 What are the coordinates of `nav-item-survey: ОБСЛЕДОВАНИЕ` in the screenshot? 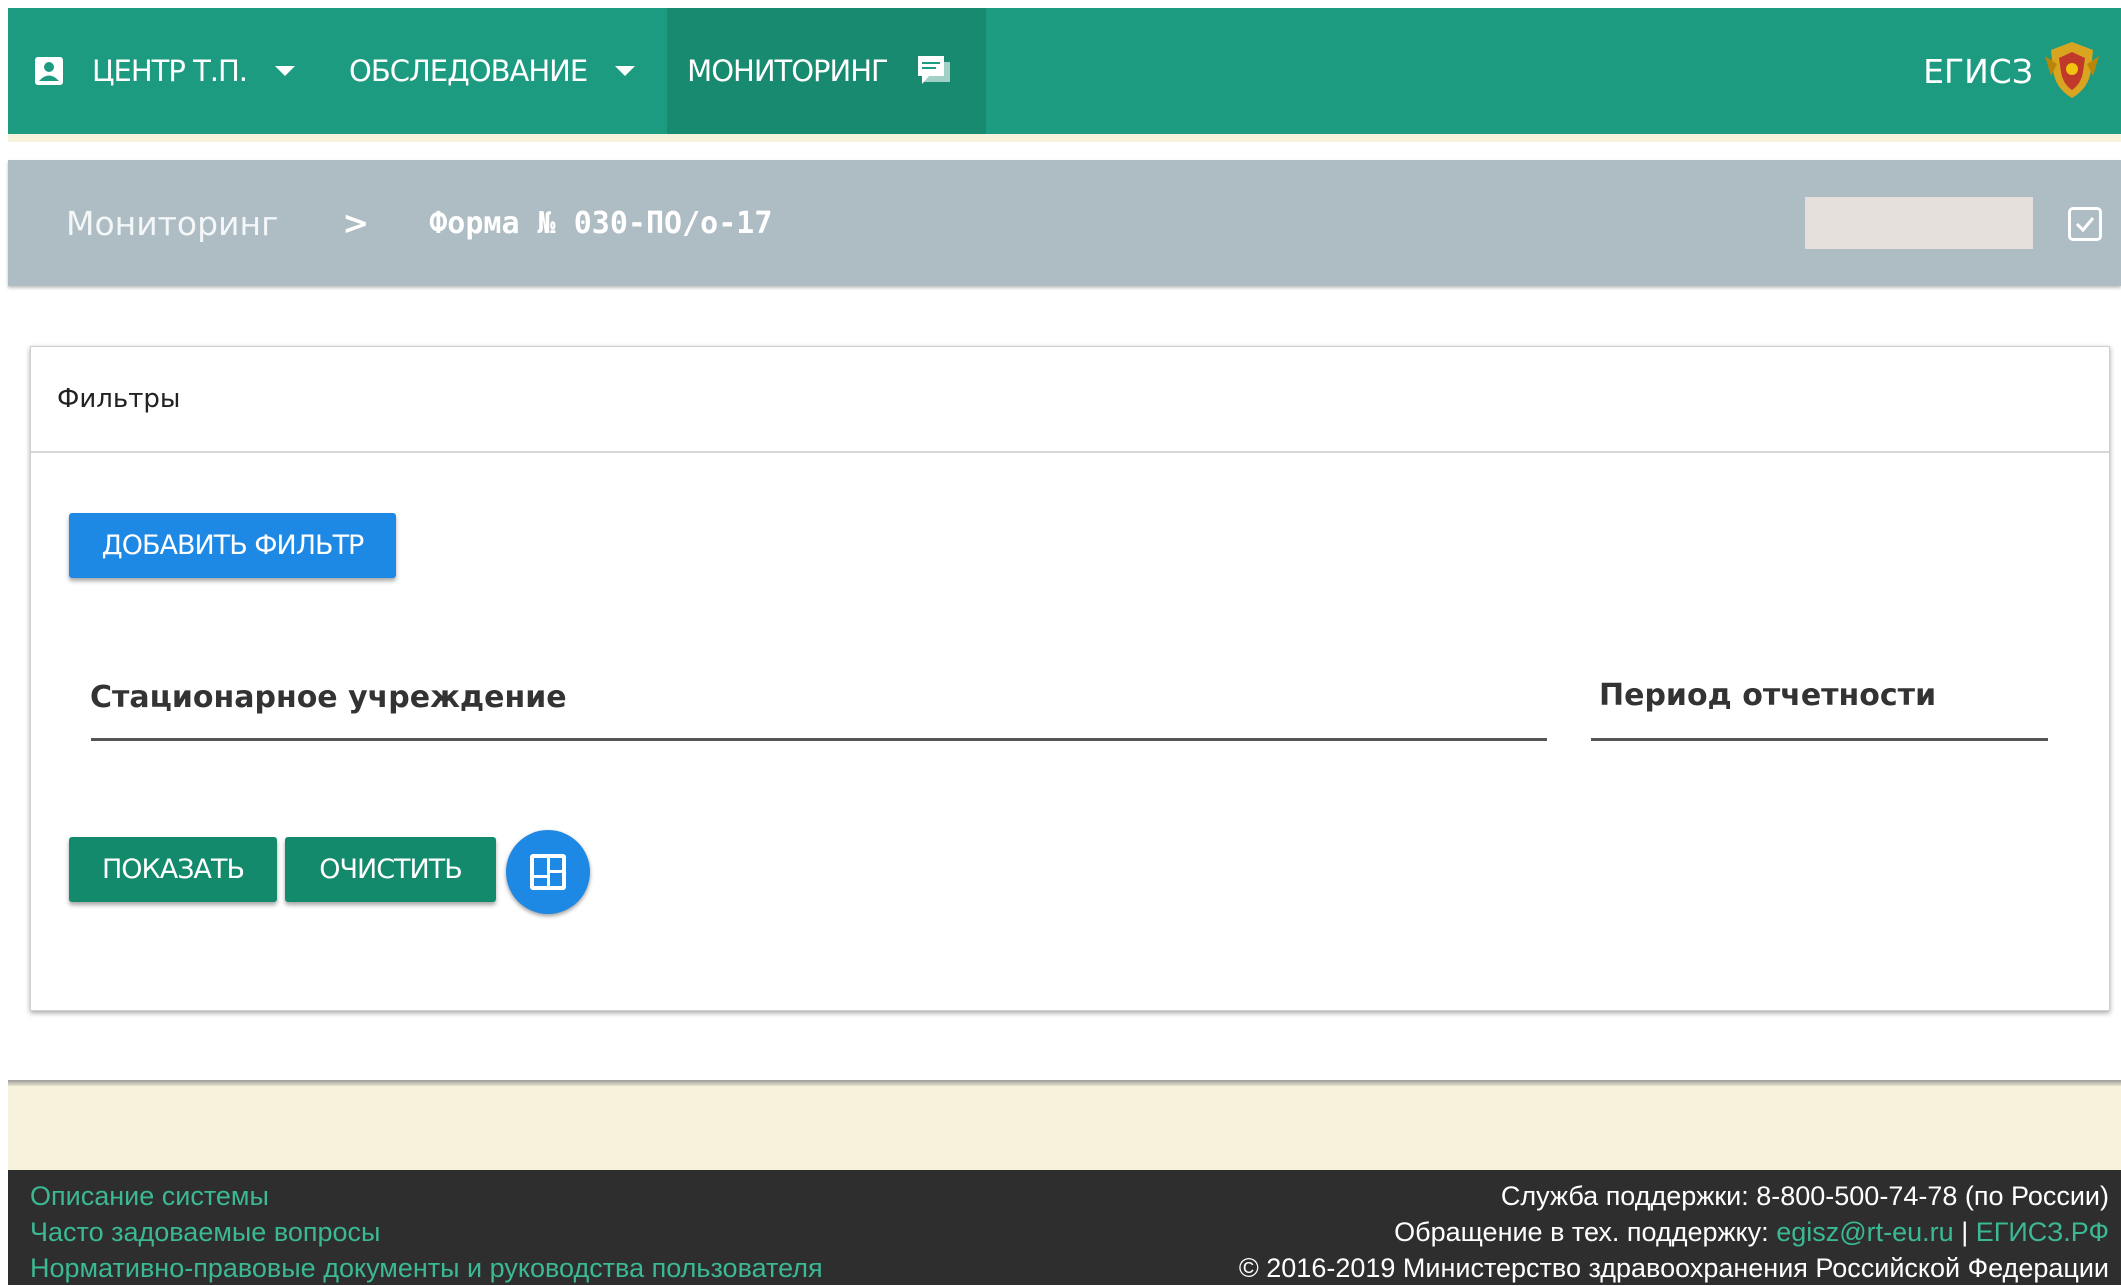 It's located at (492, 71).